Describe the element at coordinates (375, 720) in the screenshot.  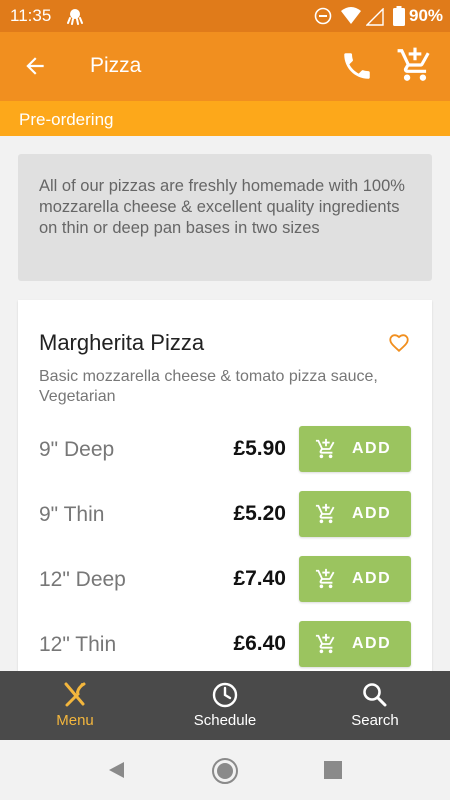
I see `nav-label-search: Search` at that location.